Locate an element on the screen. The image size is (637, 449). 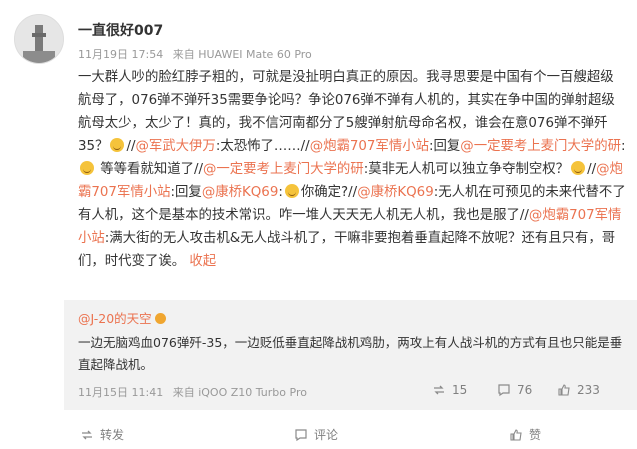
comment-button-label: 评论 is located at coordinates (326, 435).